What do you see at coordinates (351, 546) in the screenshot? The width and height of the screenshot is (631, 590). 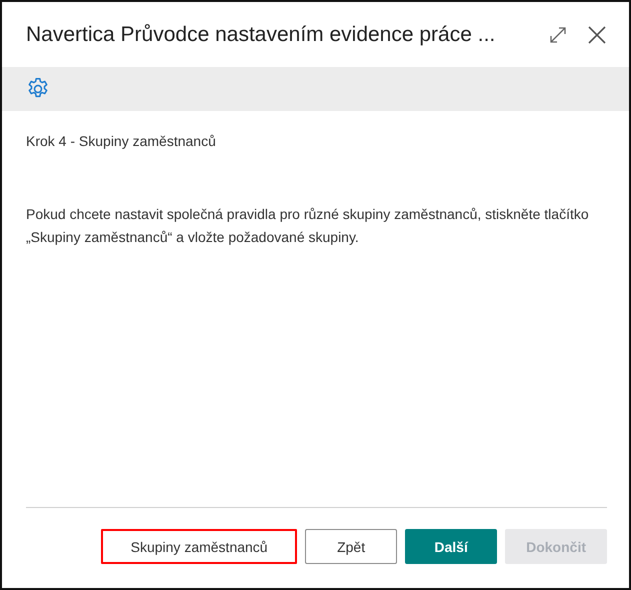 I see `wizard-button: Zpět` at bounding box center [351, 546].